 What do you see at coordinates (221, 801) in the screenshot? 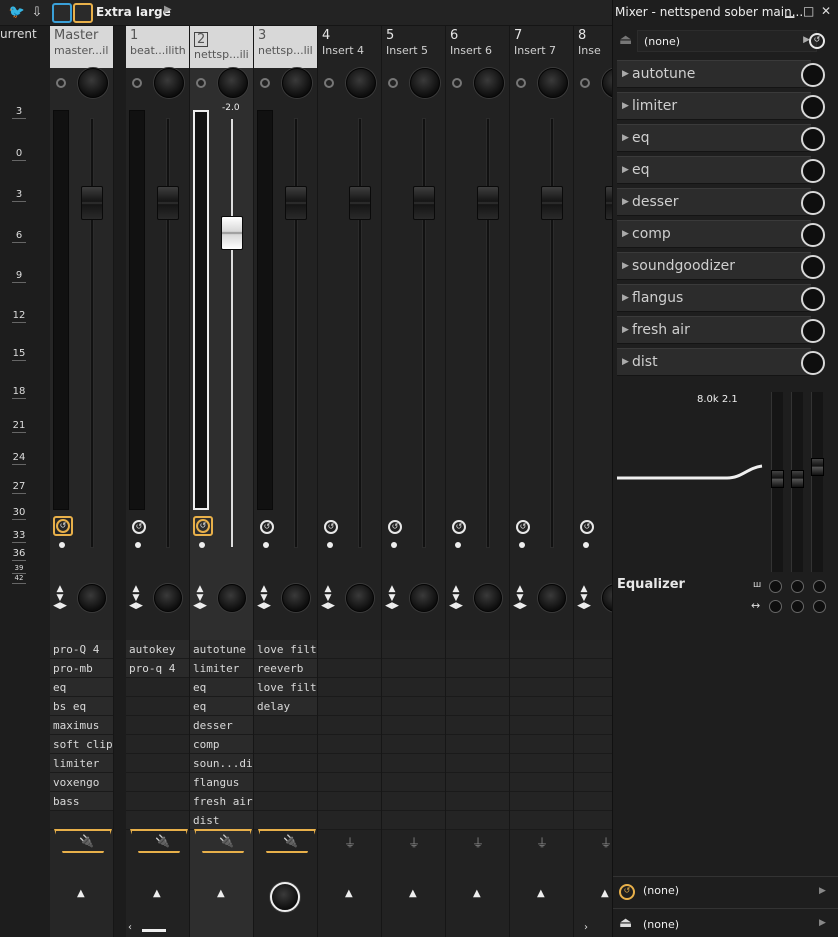
I see `effect-slot: fresh air` at bounding box center [221, 801].